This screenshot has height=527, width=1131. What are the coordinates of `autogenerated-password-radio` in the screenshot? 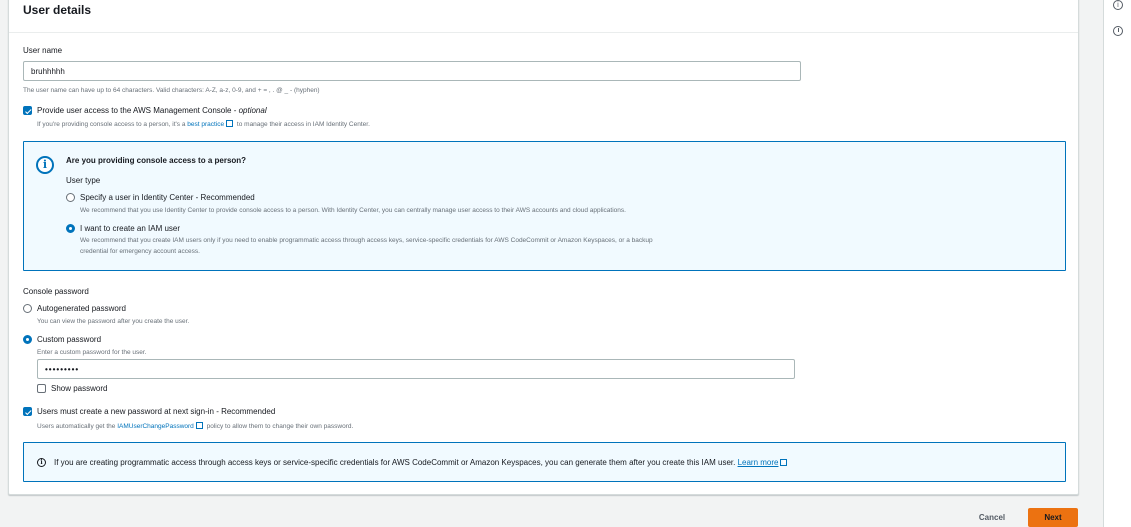 It's located at (27, 308).